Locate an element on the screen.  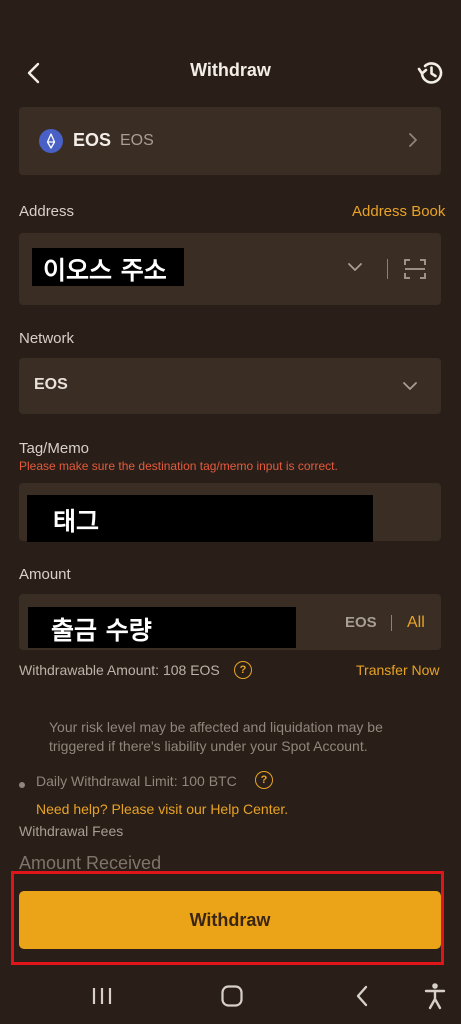
address-label: Address is located at coordinates (47, 211).